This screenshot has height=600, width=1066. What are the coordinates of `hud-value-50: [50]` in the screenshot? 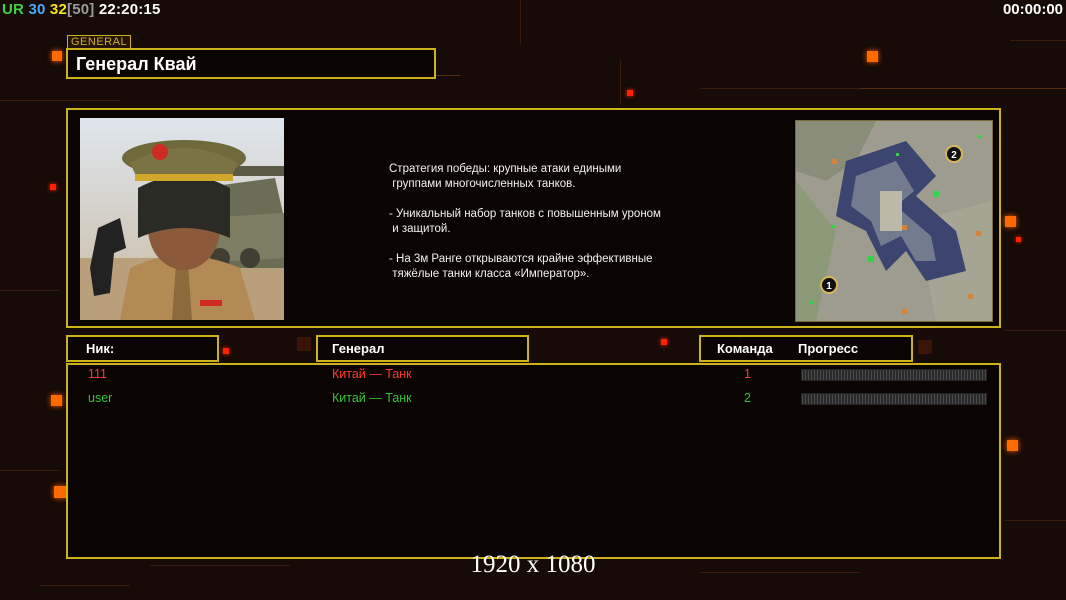 It's located at (81, 9).